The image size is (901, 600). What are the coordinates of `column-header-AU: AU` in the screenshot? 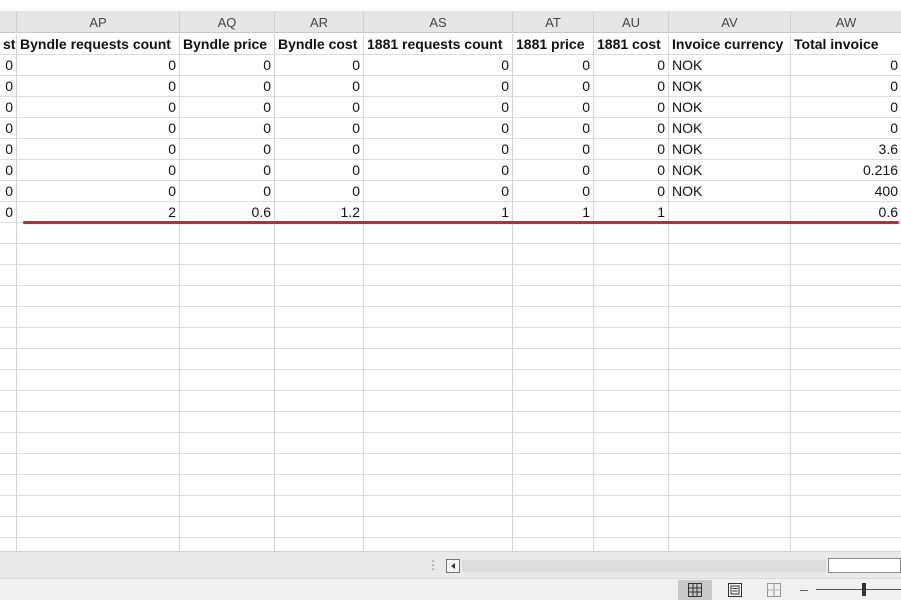 It's located at (631, 22).